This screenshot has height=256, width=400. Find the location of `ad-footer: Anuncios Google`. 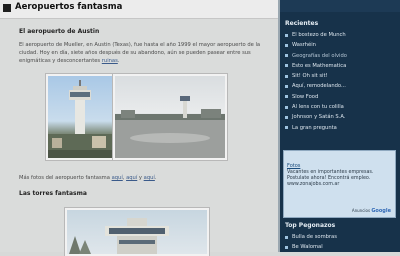

ad-footer: Anuncios Google is located at coordinates (371, 211).